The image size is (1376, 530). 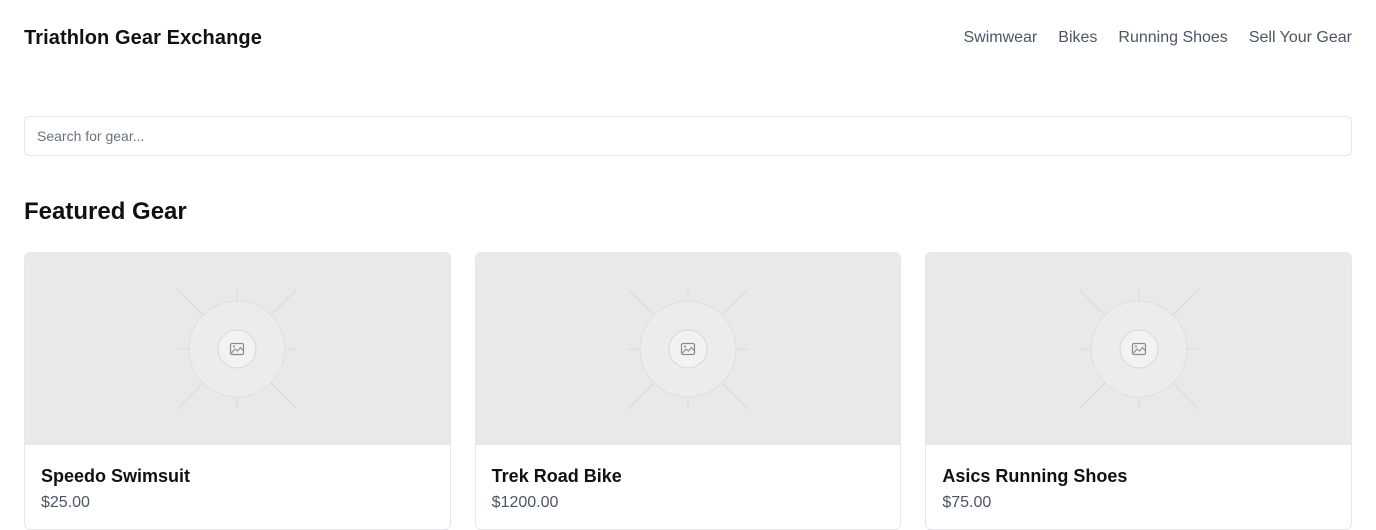 What do you see at coordinates (116, 476) in the screenshot?
I see `product-name: Speedo Swimsuit` at bounding box center [116, 476].